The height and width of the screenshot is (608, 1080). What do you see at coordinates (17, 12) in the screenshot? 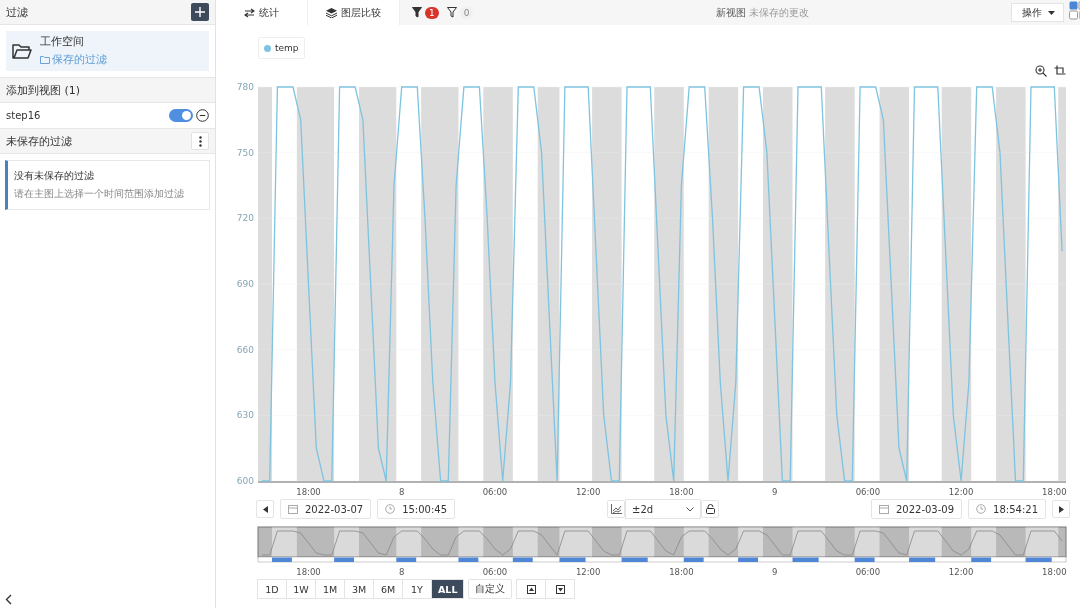
I see `sidebar-title: 过滤` at bounding box center [17, 12].